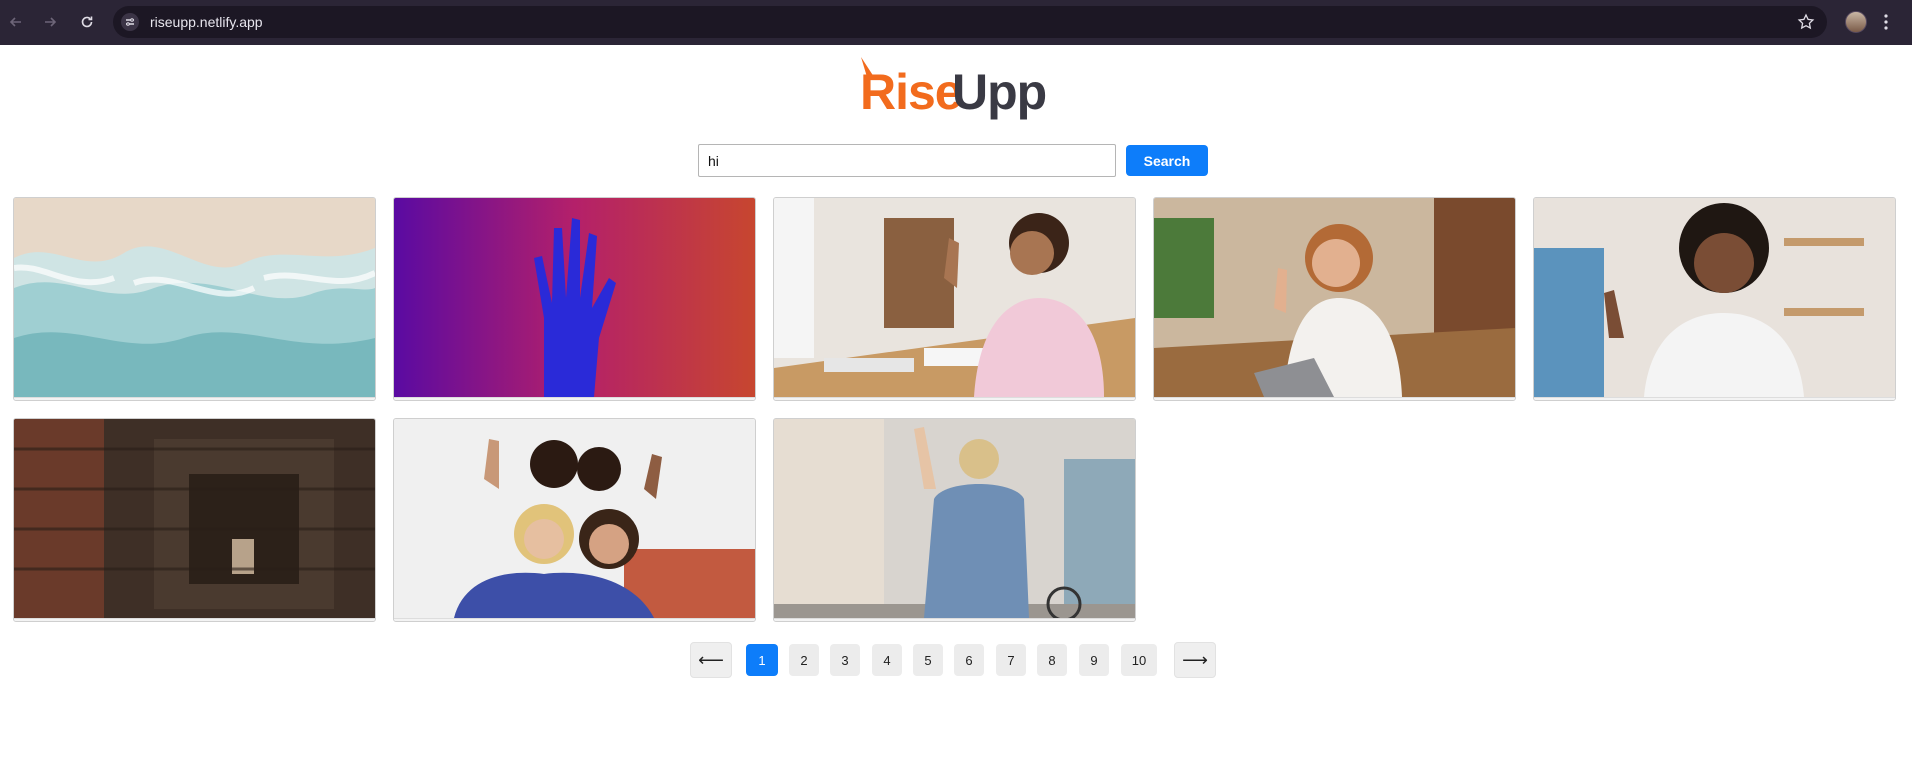 This screenshot has height=762, width=1912. I want to click on image-blue-hand, so click(574, 297).